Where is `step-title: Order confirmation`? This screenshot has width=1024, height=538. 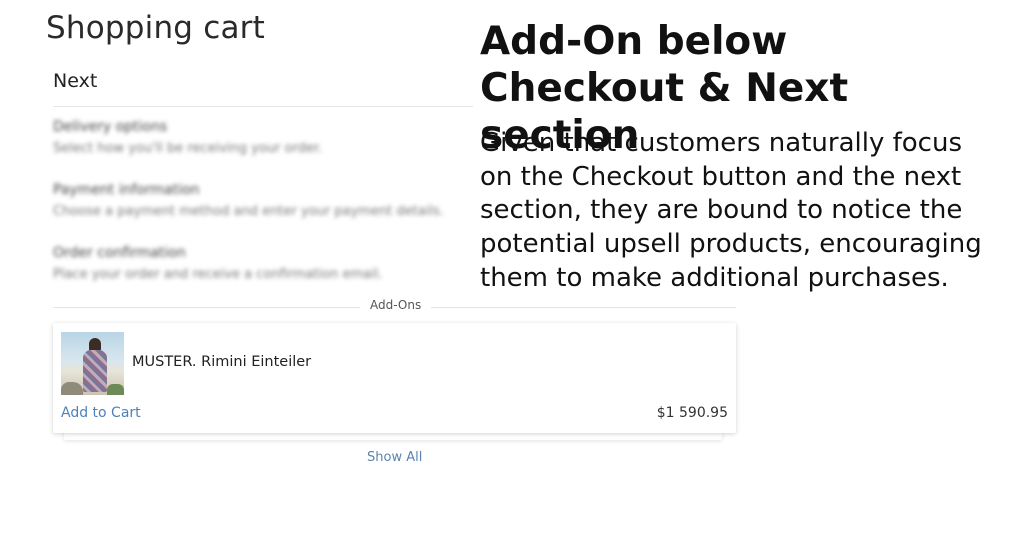 step-title: Order confirmation is located at coordinates (119, 253).